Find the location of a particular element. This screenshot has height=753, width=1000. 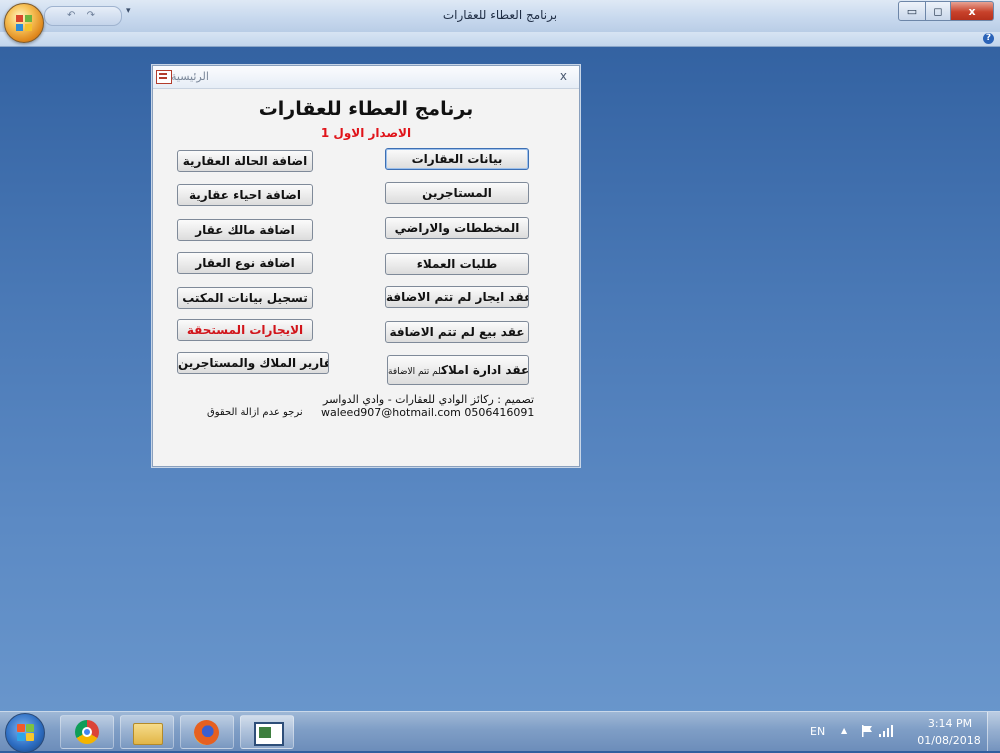

minimize-icon: ▭ is located at coordinates (912, 11).